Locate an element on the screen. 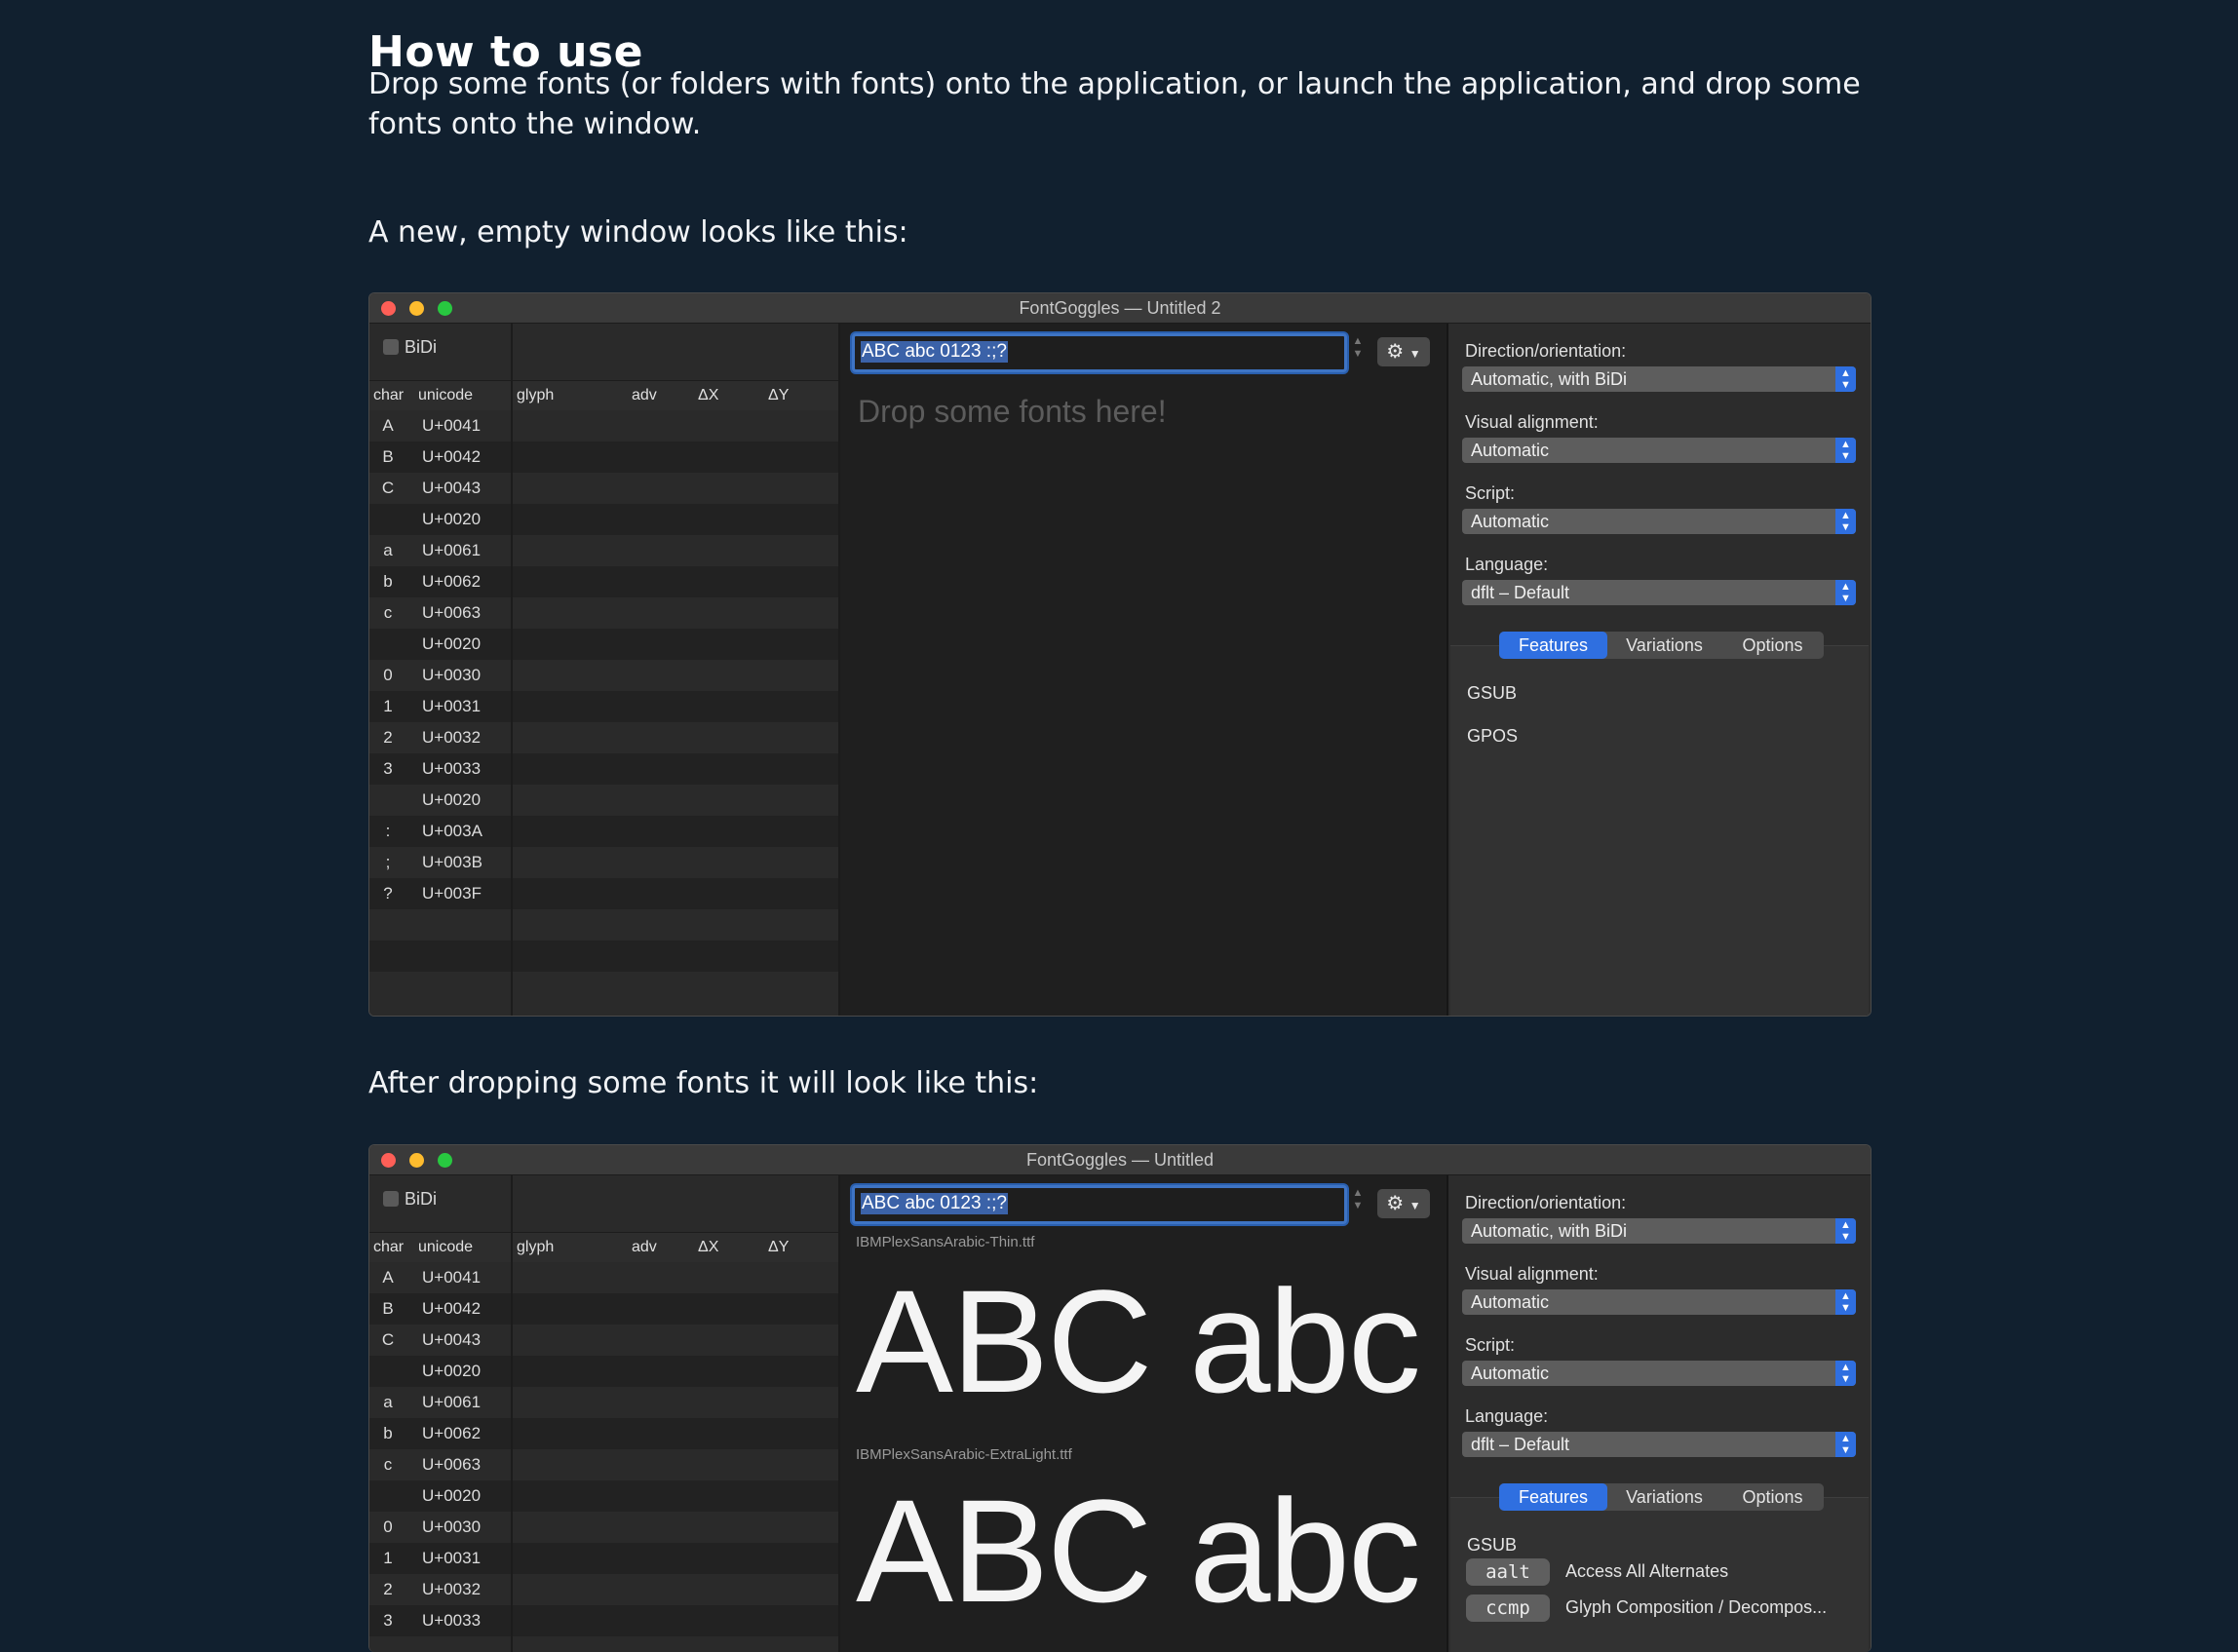 The image size is (2238, 1652). char-table-header: char unicode is located at coordinates (440, 395).